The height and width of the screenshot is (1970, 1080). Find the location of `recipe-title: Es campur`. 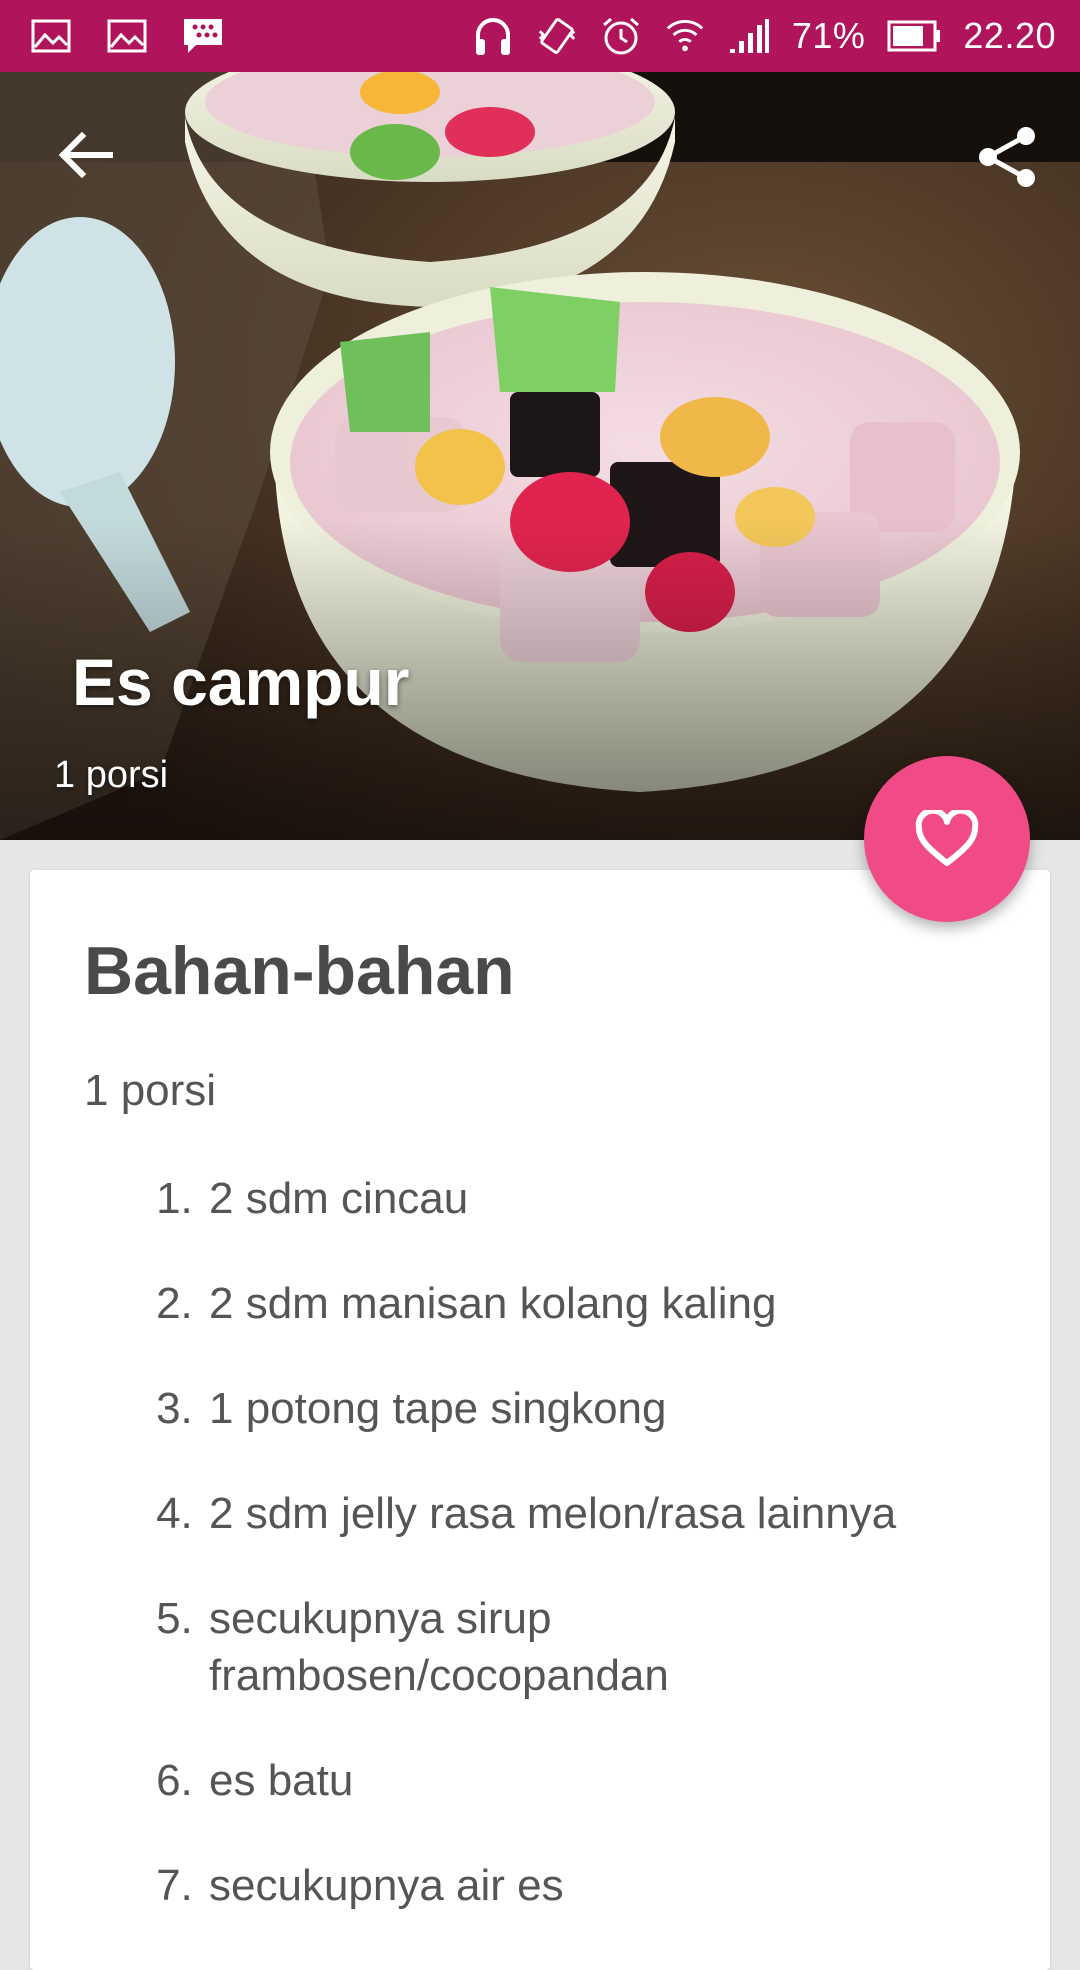

recipe-title: Es campur is located at coordinates (241, 682).